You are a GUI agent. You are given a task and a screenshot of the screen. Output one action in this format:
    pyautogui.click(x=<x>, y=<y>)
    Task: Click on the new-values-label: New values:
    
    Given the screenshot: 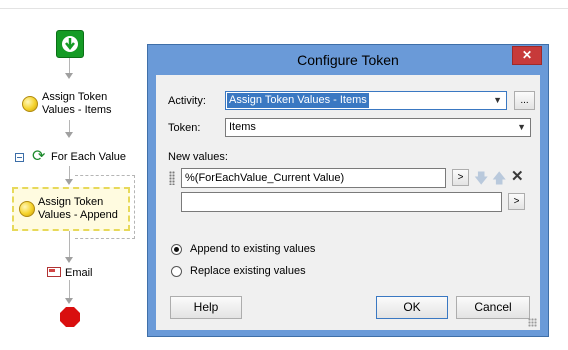 What is the action you would take?
    pyautogui.click(x=198, y=157)
    